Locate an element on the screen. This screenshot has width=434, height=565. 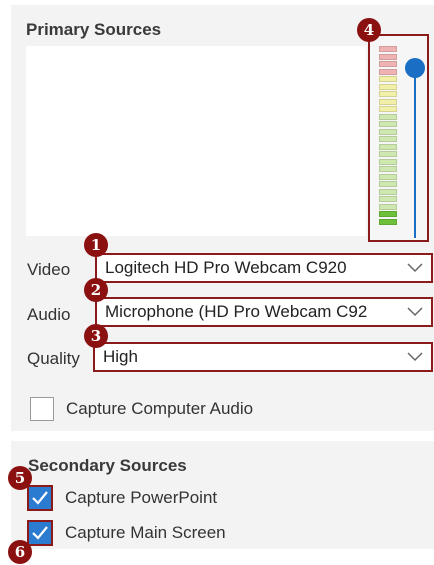
capture-computer-audio-row: Capture Computer Audio is located at coordinates (141, 409).